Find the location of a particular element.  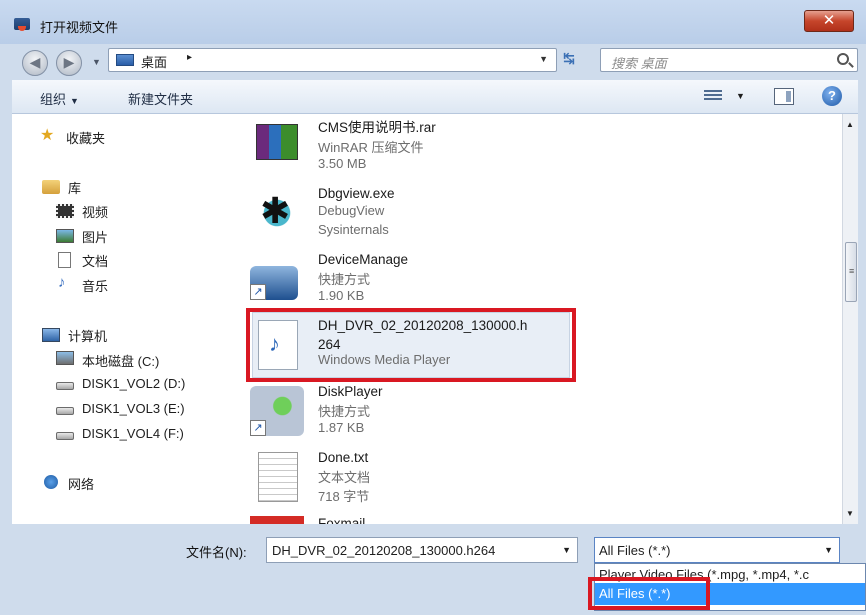

search-icon is located at coordinates (843, 59).